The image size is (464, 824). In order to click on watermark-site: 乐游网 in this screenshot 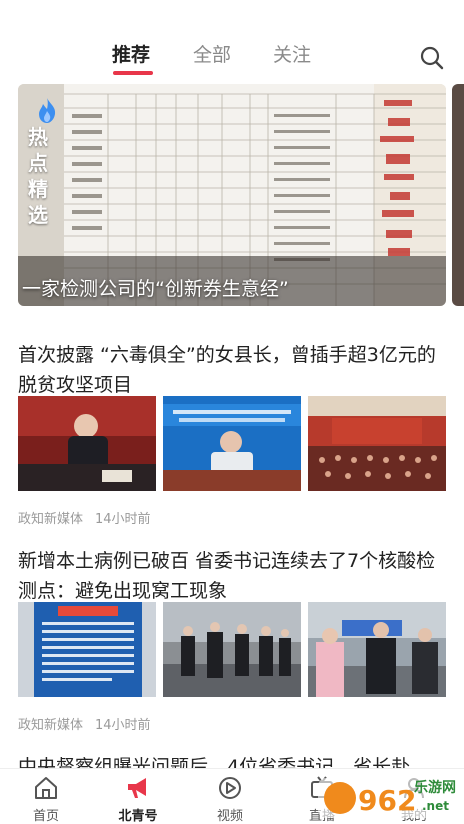, I will do `click(435, 787)`.